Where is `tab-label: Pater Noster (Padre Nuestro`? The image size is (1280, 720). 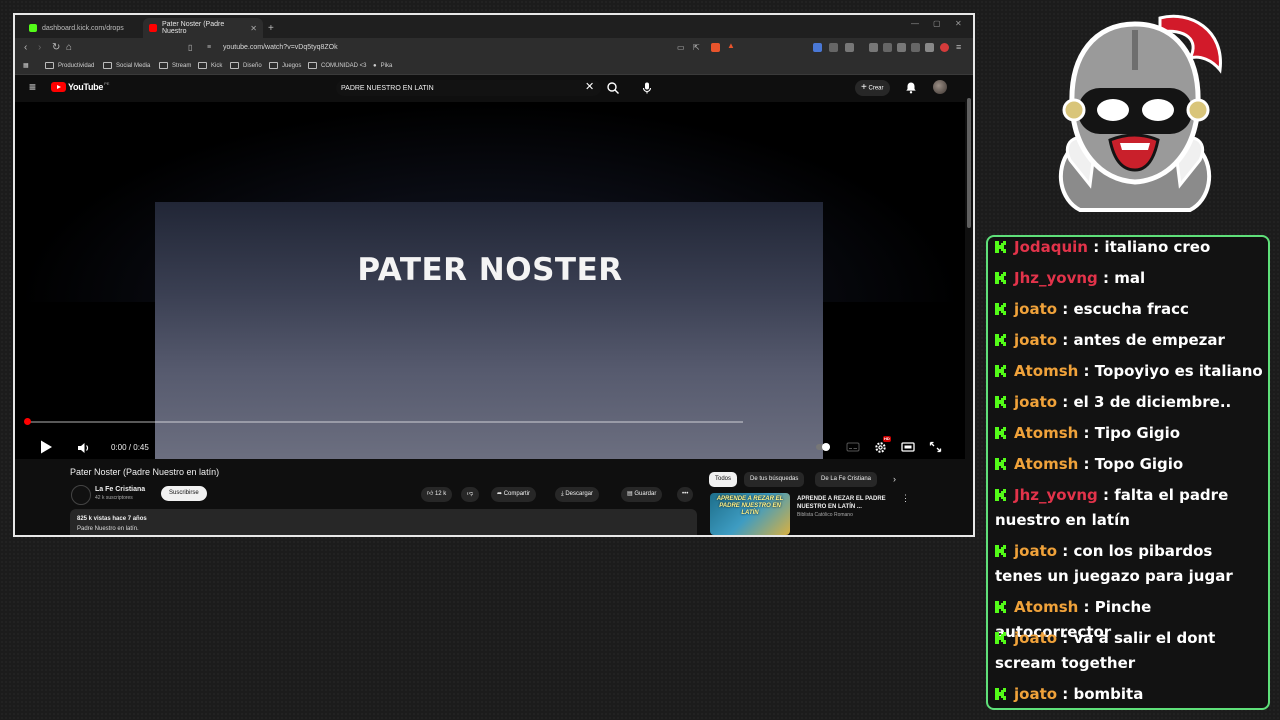 tab-label: Pater Noster (Padre Nuestro is located at coordinates (193, 28).